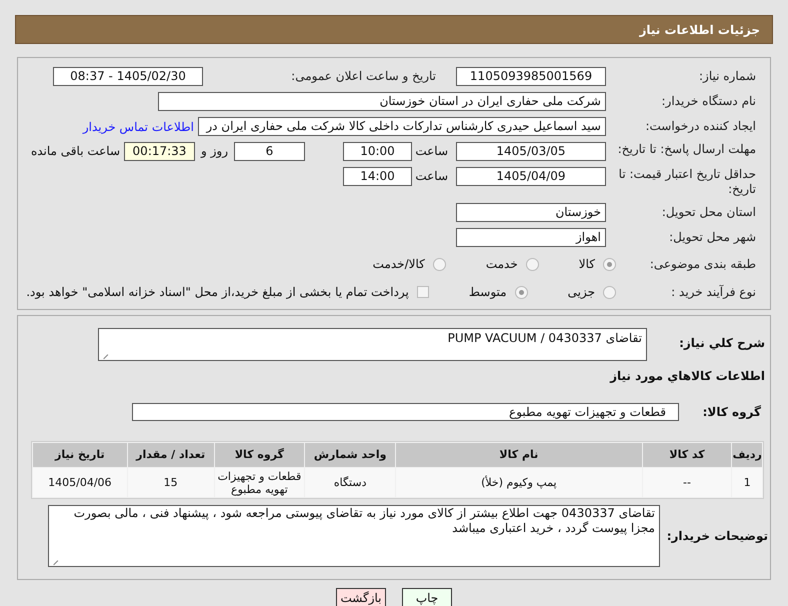  What do you see at coordinates (171, 482) in the screenshot?
I see `table-cell: 15` at bounding box center [171, 482].